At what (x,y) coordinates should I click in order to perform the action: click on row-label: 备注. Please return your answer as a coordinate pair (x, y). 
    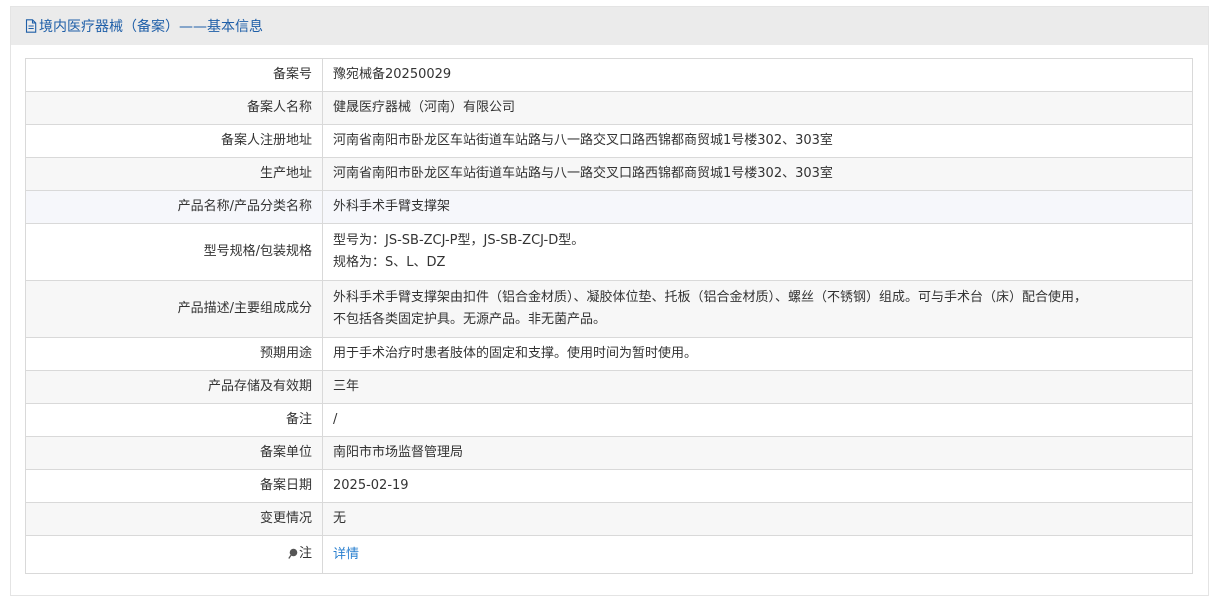
    Looking at the image, I should click on (174, 420).